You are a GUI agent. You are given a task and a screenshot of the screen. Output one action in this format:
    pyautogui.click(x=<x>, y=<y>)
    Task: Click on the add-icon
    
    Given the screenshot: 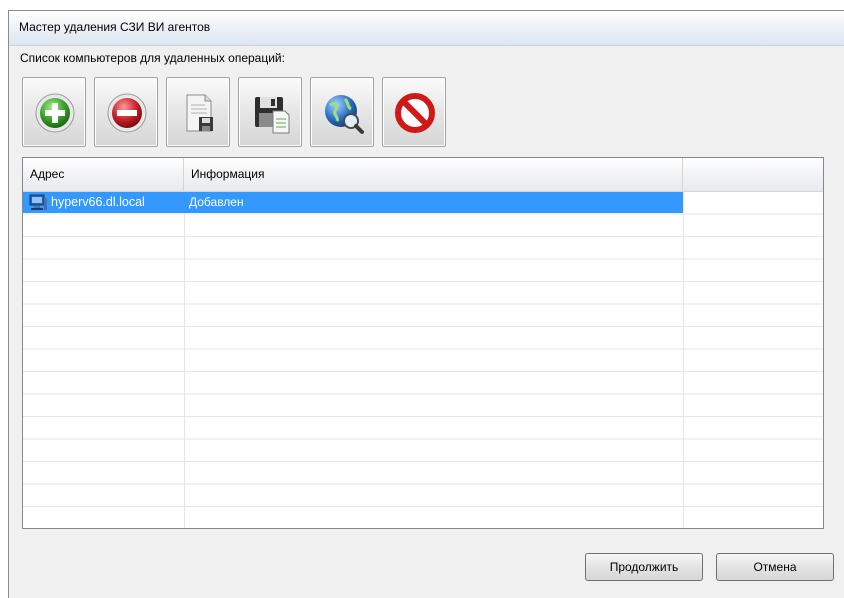 What is the action you would take?
    pyautogui.click(x=55, y=113)
    